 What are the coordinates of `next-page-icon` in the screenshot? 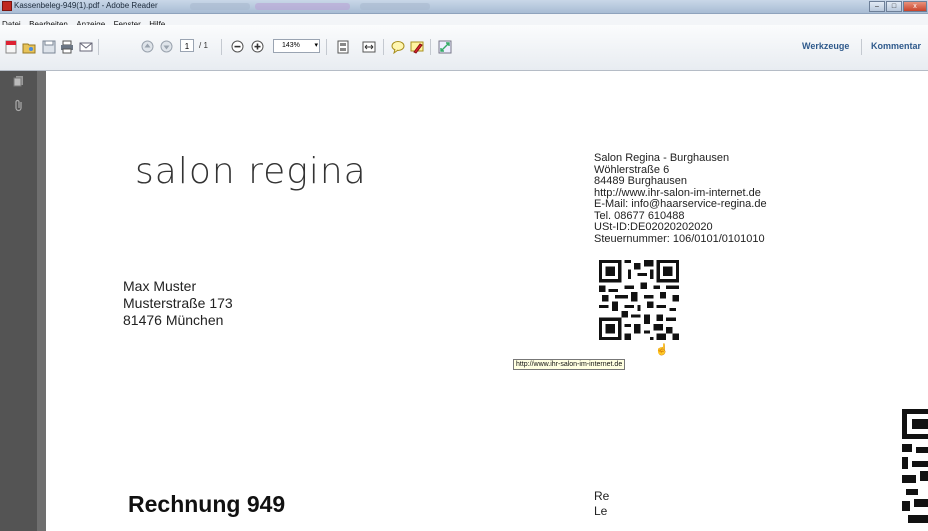 It's located at (166, 46).